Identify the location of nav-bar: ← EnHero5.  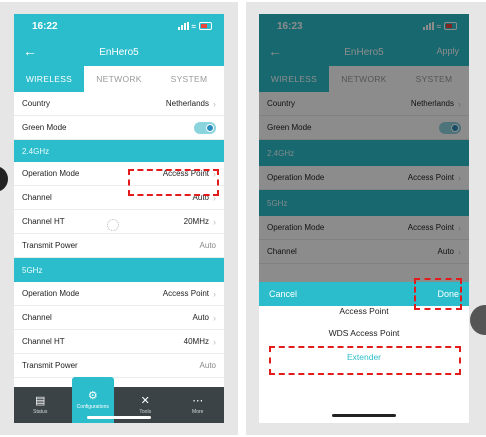
(119, 52).